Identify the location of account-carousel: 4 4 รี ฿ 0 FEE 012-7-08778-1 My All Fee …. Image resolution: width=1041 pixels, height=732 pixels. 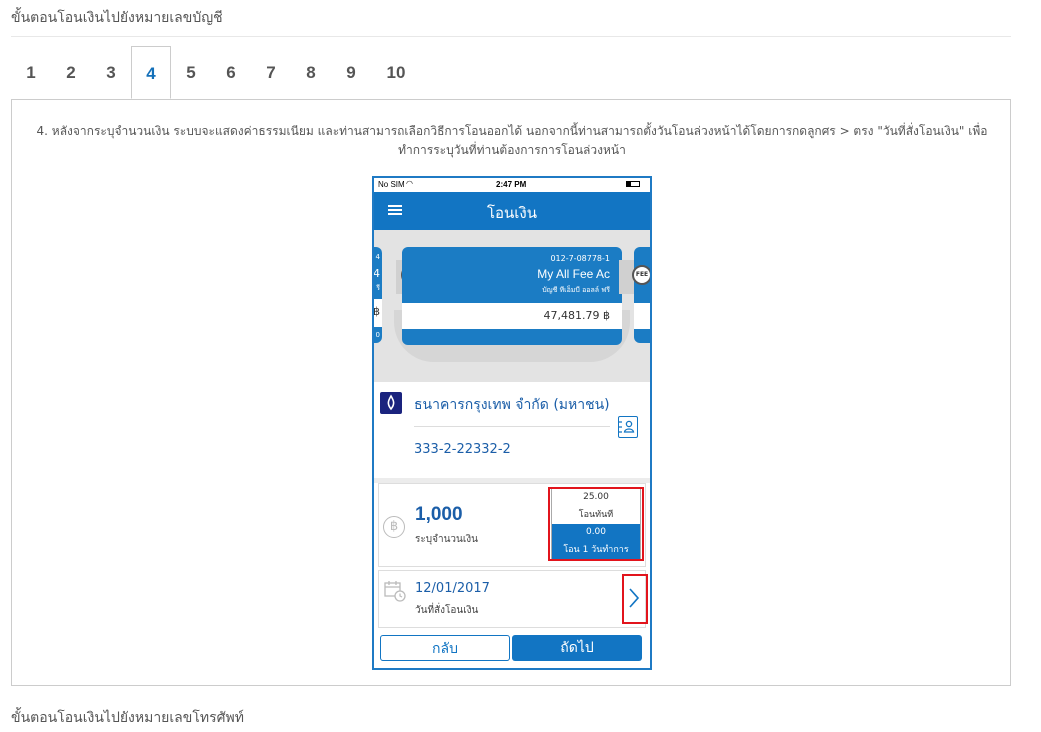
(512, 306).